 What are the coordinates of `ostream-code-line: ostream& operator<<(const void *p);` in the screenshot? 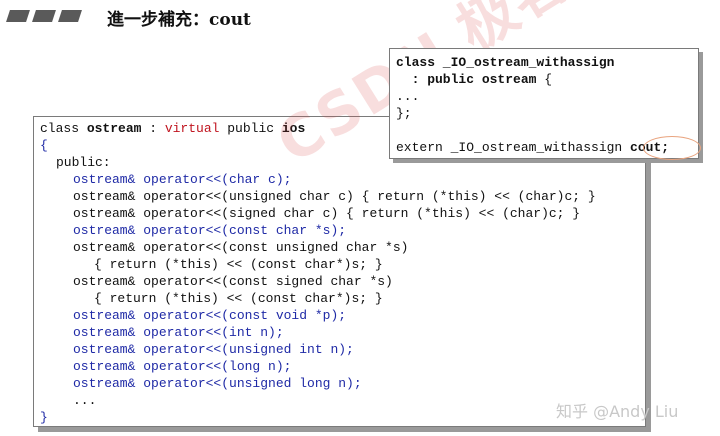 It's located at (318, 315).